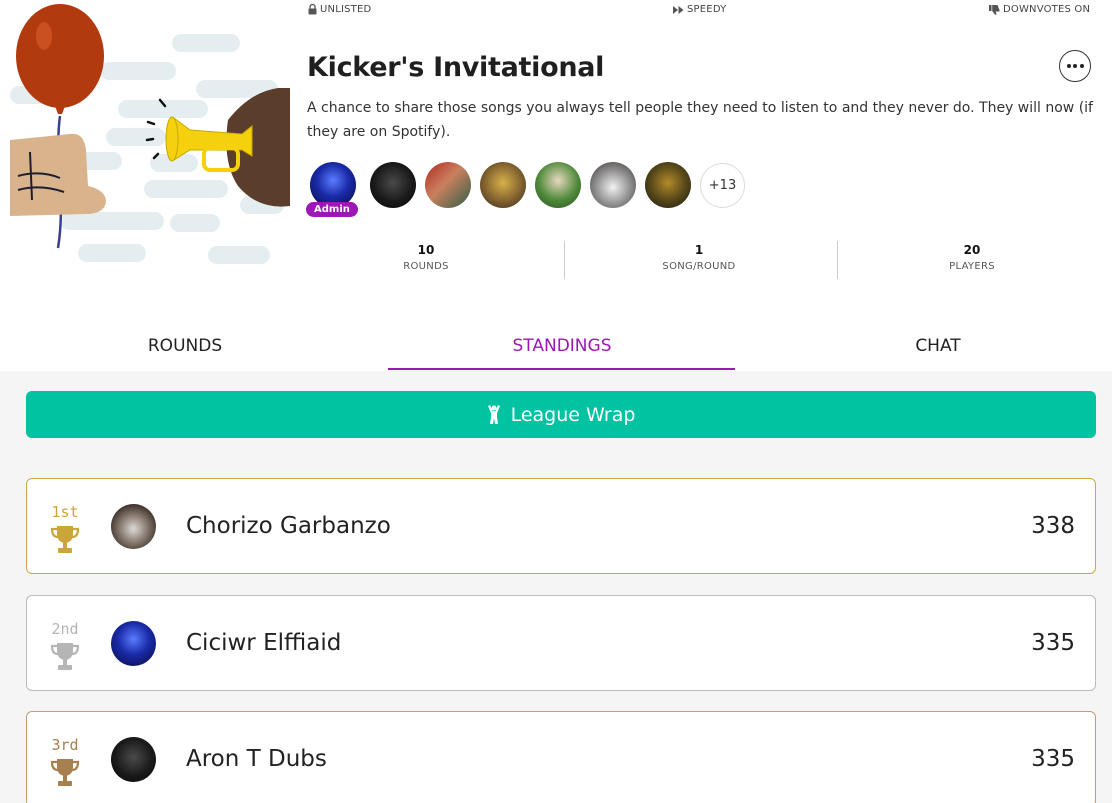 This screenshot has width=1112, height=803. Describe the element at coordinates (562, 346) in the screenshot. I see `tab-standings: STANDINGS` at that location.